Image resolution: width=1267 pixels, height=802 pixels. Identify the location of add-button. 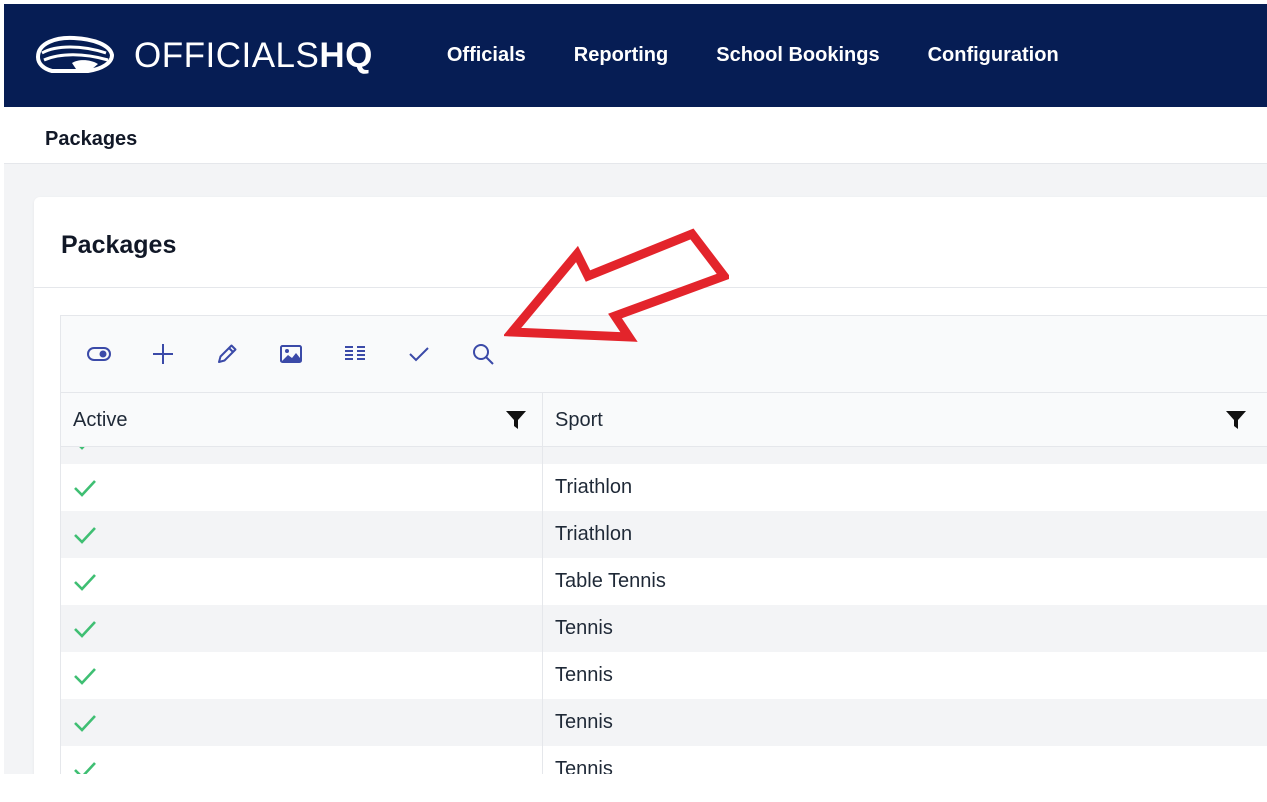
(163, 354).